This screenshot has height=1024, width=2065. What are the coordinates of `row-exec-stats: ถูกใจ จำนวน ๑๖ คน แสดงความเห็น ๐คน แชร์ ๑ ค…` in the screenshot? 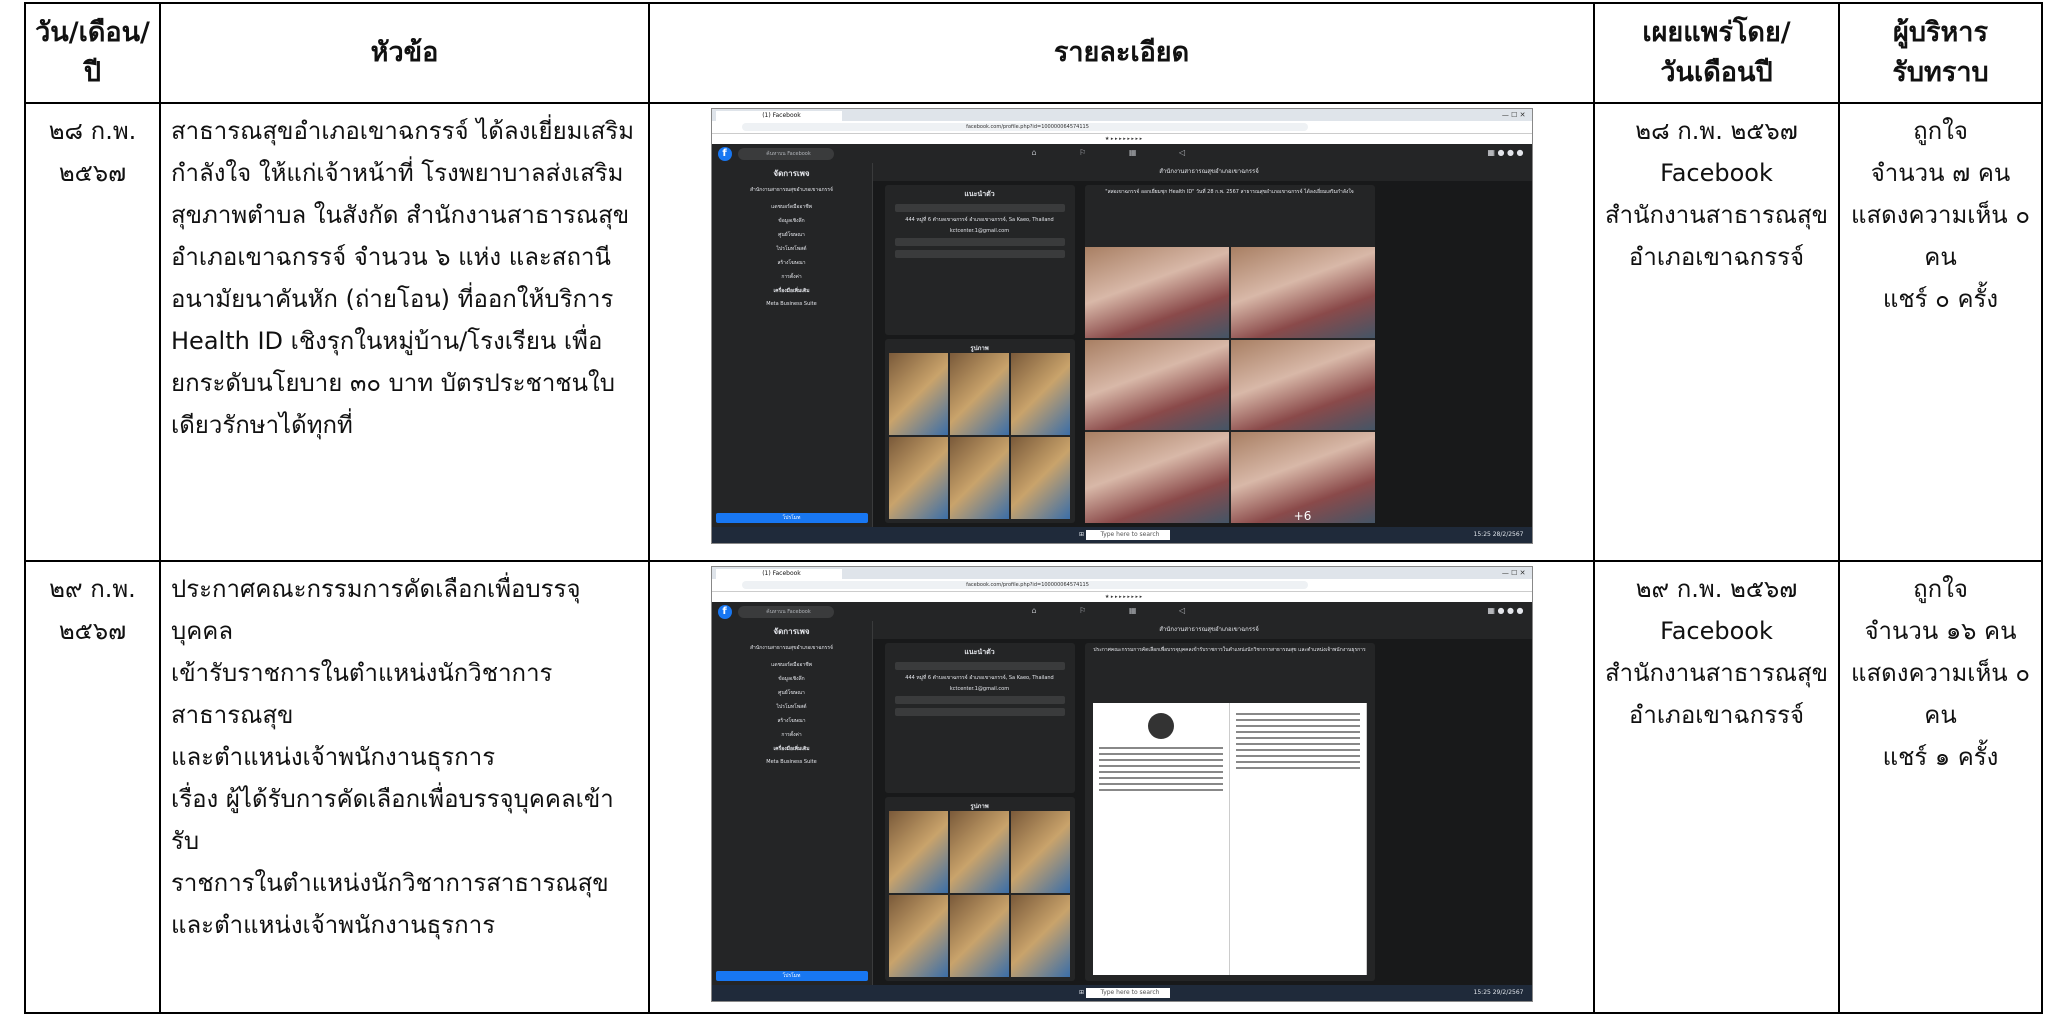 It's located at (1940, 787).